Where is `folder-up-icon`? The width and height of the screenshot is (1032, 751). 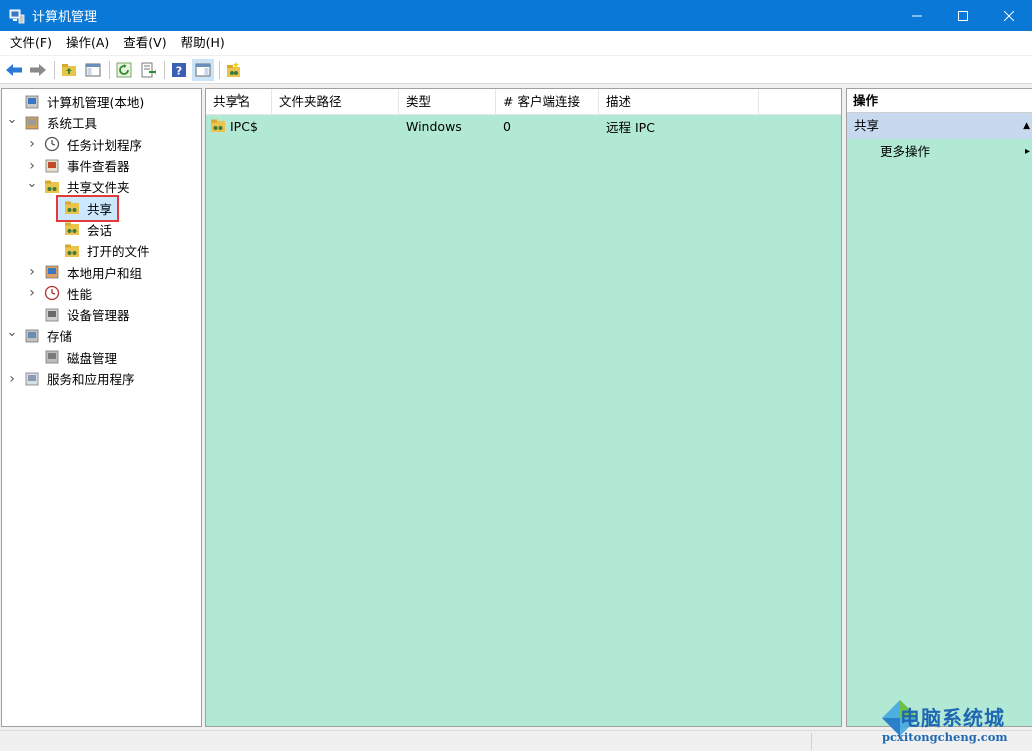
folder-up-icon is located at coordinates (69, 69).